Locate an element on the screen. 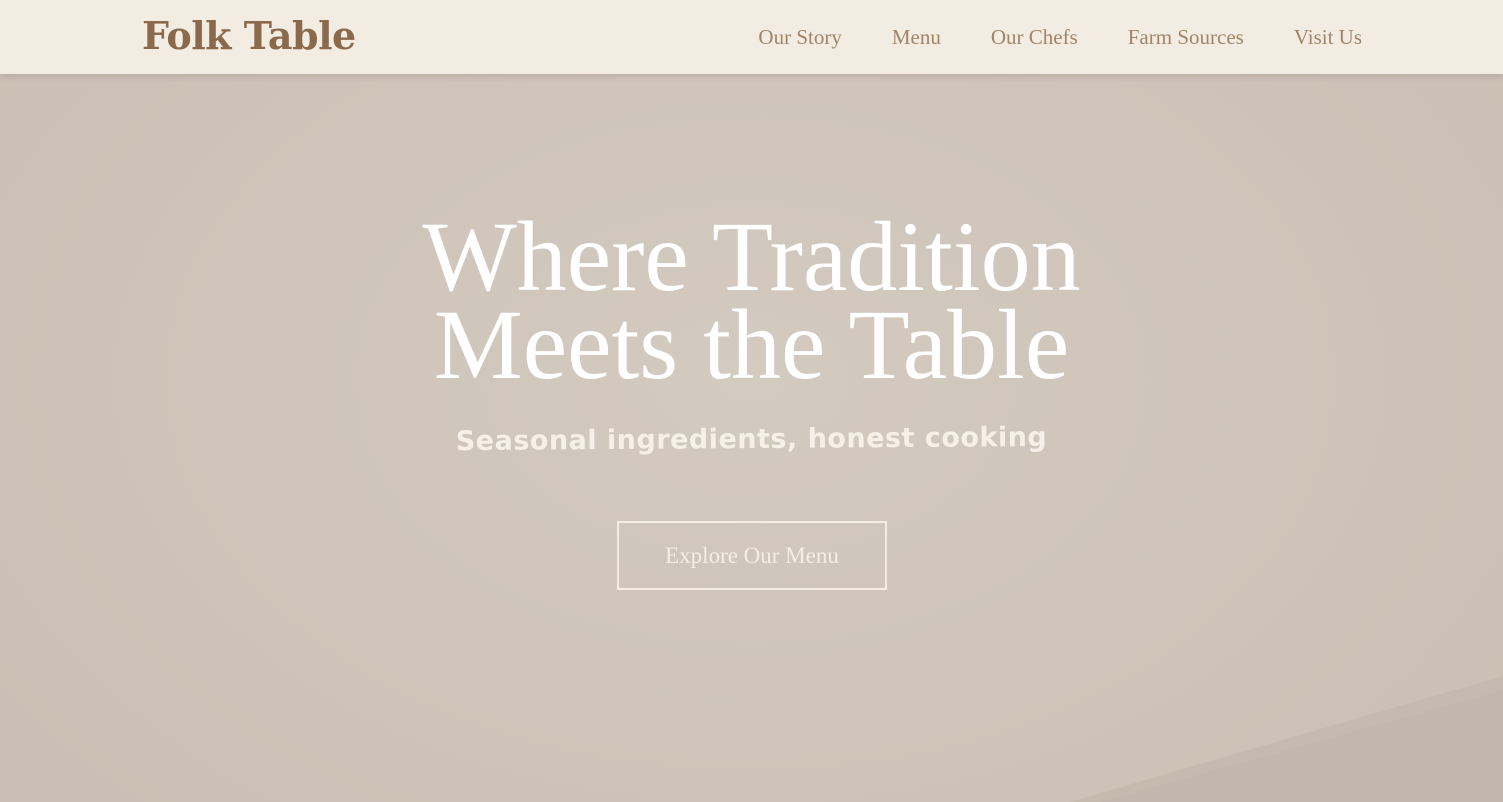 The height and width of the screenshot is (802, 1503). explore-menu-button: Explore Our Menu is located at coordinates (752, 555).